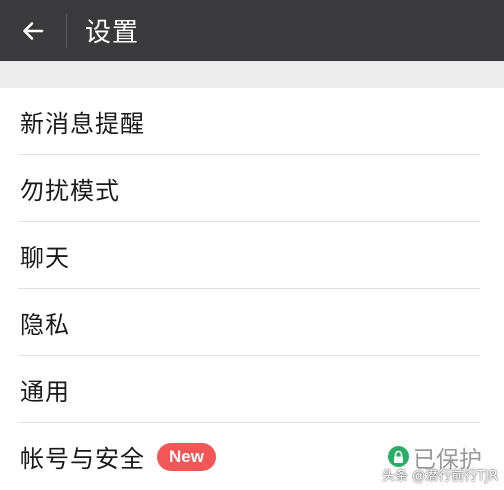  What do you see at coordinates (252, 74) in the screenshot?
I see `section-gap` at bounding box center [252, 74].